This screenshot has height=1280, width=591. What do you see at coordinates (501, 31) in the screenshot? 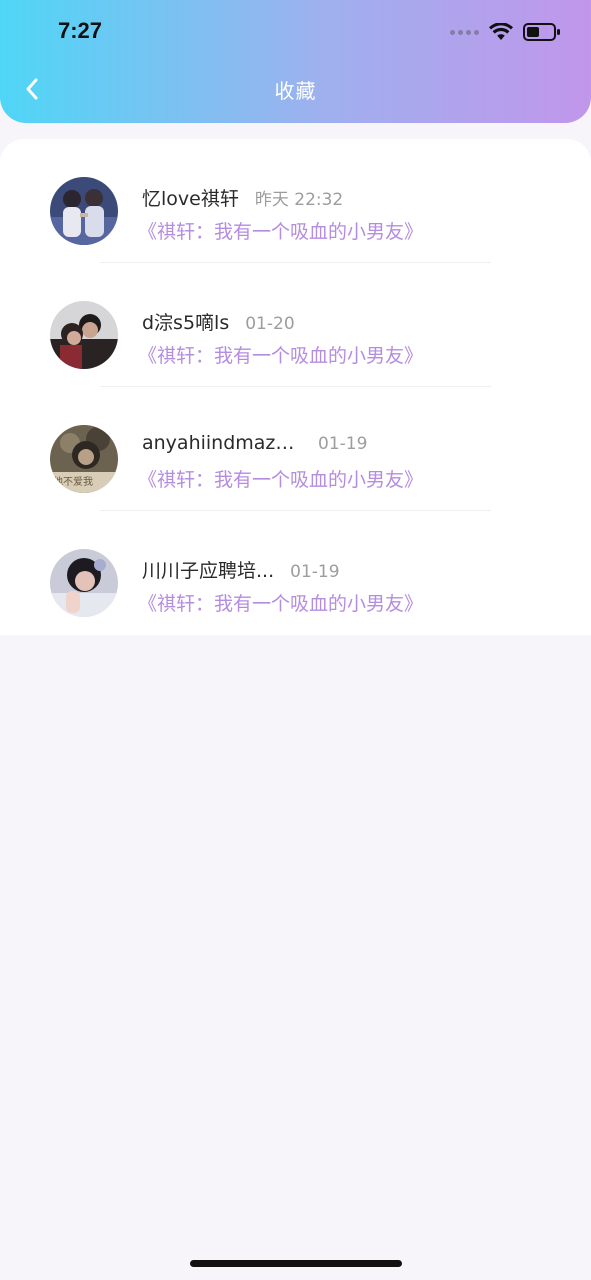
I see `wifi-icon` at bounding box center [501, 31].